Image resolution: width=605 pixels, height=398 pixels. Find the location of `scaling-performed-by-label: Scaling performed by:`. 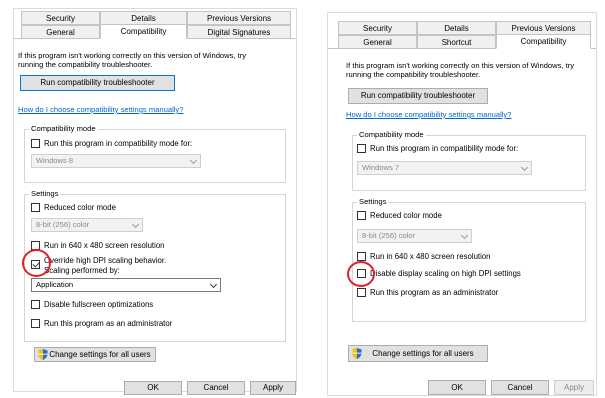

scaling-performed-by-label: Scaling performed by: is located at coordinates (82, 270).